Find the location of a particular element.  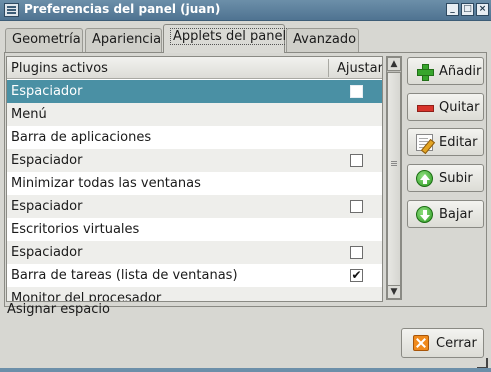

grip-icon is located at coordinates (394, 161).